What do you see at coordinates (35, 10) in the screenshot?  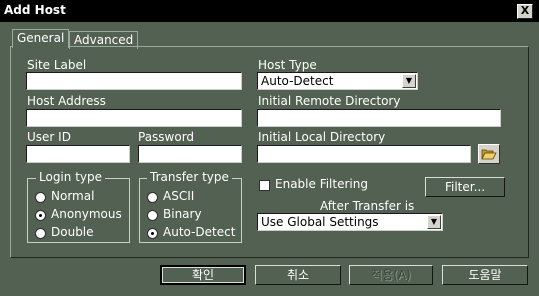 I see `window-title: Add Host` at bounding box center [35, 10].